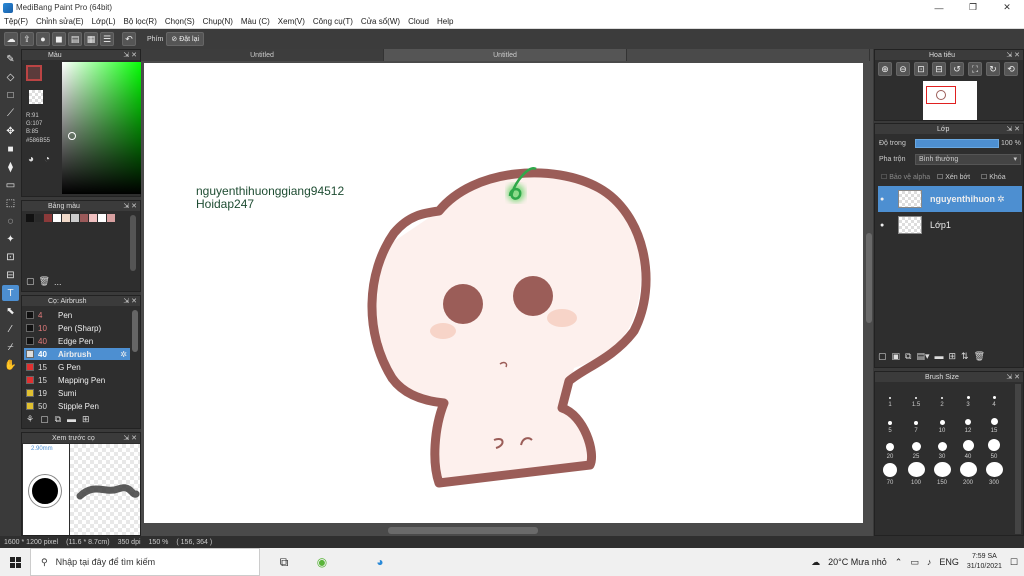 Image resolution: width=1024 pixels, height=576 pixels. What do you see at coordinates (47, 159) in the screenshot?
I see `color-picker-icon: ◔` at bounding box center [47, 159].